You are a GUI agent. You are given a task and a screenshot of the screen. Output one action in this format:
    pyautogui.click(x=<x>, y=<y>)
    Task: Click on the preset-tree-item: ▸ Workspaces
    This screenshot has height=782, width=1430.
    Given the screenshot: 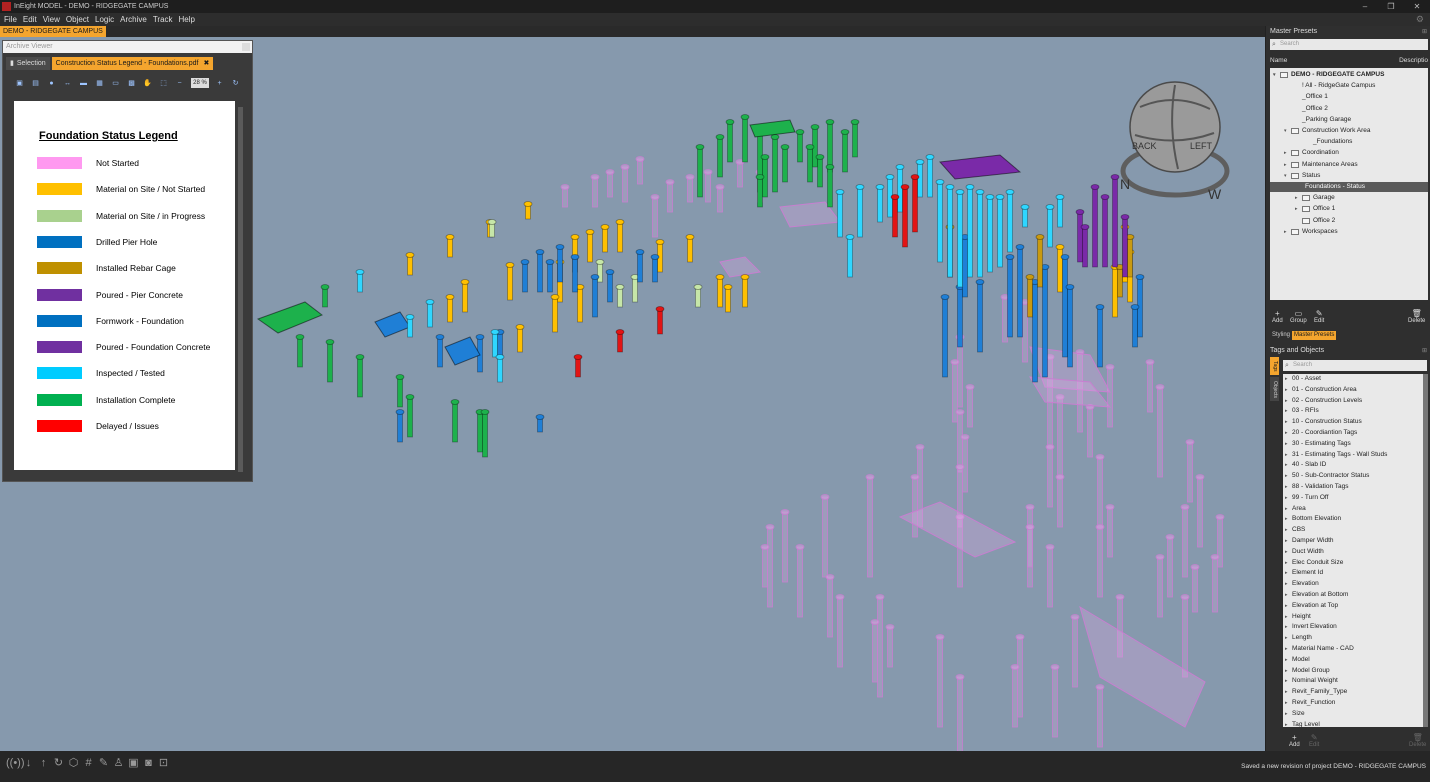 What is the action you would take?
    pyautogui.click(x=1311, y=232)
    